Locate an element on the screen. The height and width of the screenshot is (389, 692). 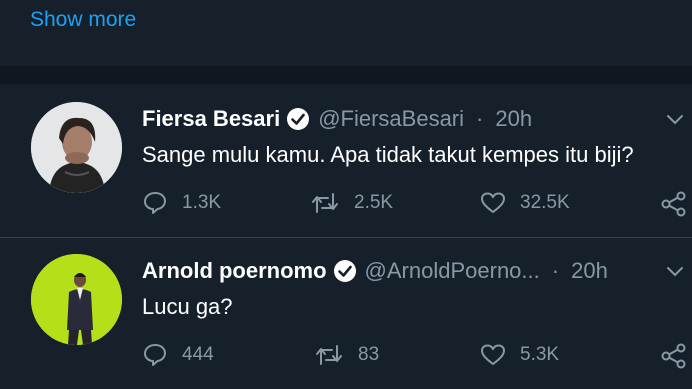
tweet-text: Lucu ga? is located at coordinates (187, 306).